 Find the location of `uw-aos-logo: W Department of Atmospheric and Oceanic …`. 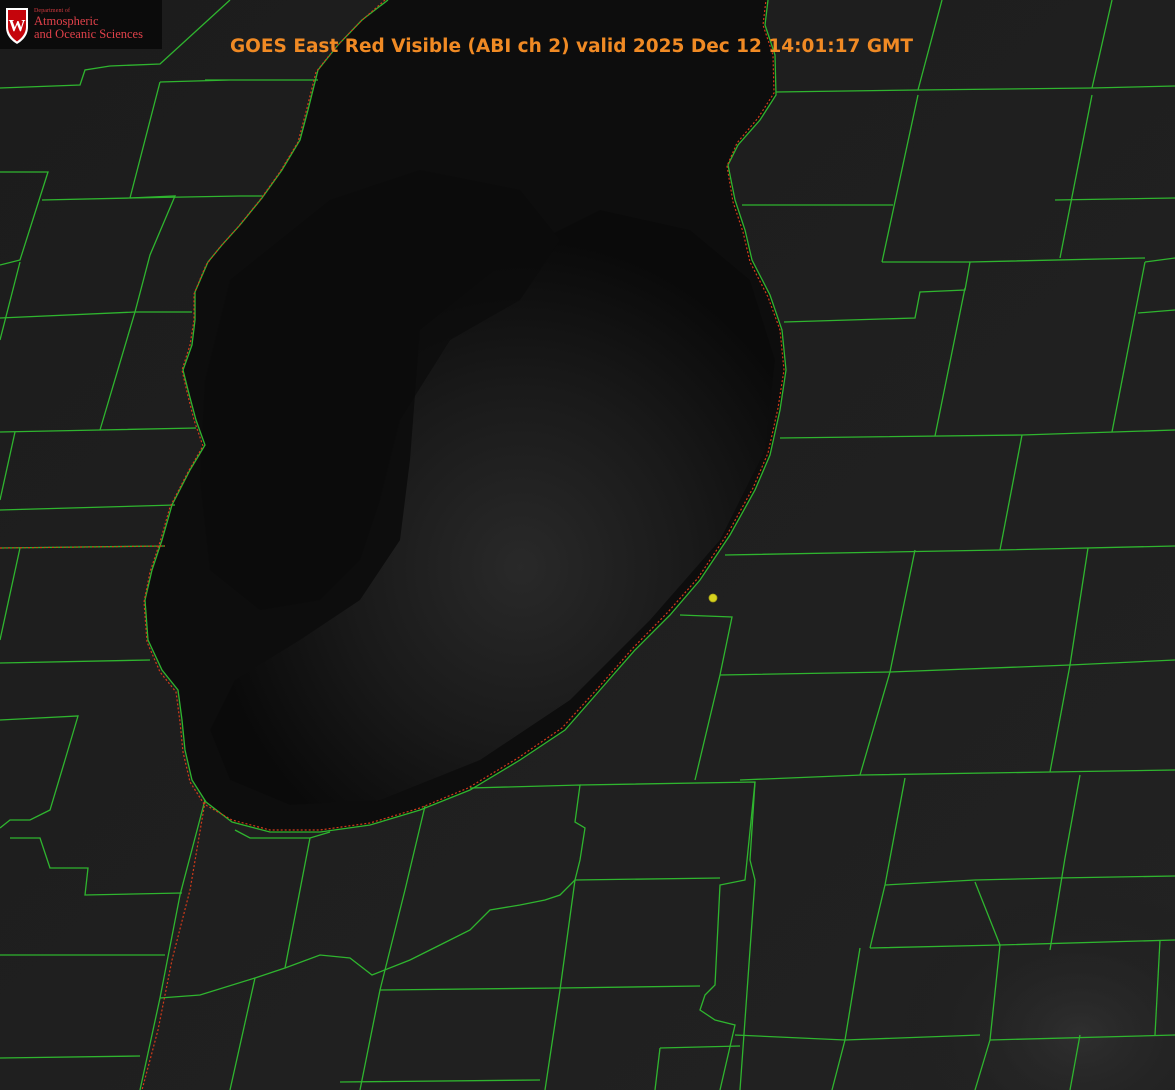

uw-aos-logo: W Department of Atmospheric and Oceanic … is located at coordinates (81, 24).